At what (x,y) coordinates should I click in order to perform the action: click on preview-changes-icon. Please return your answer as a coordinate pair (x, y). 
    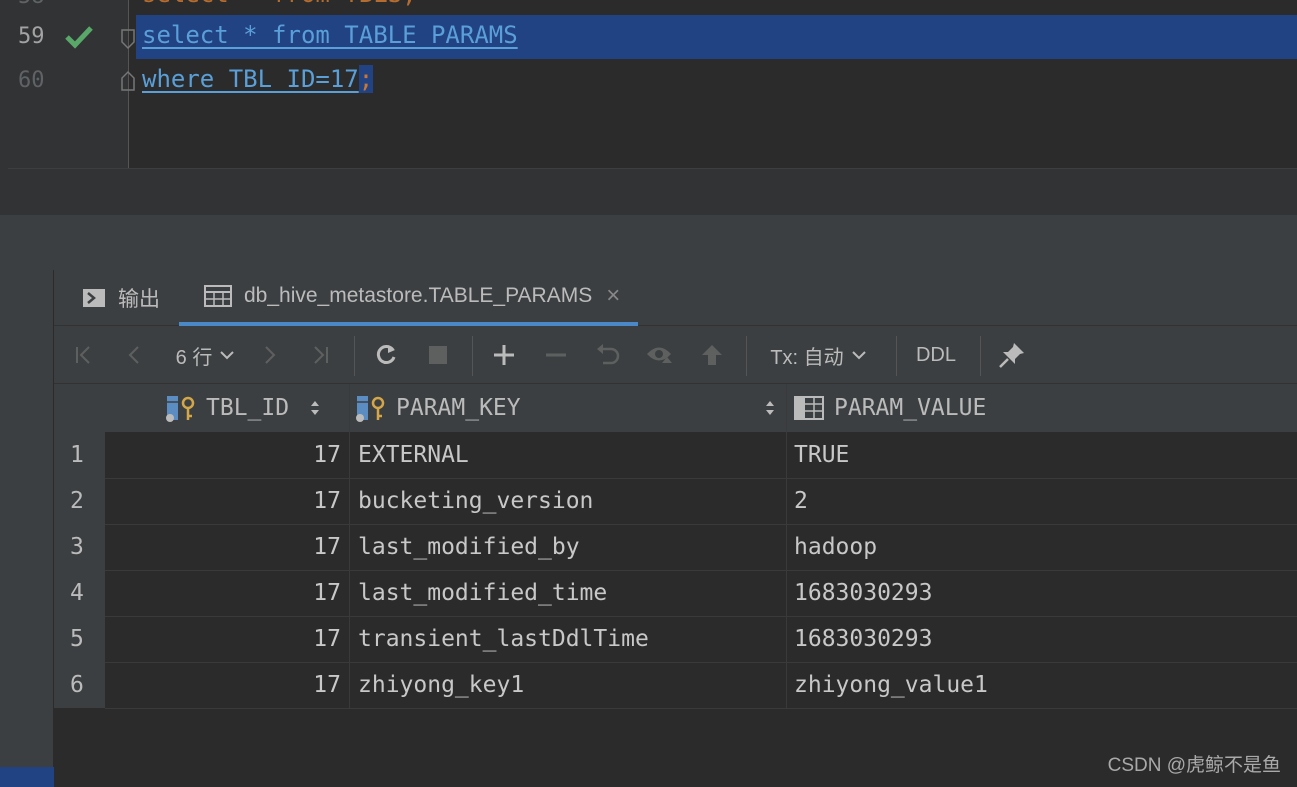
    Looking at the image, I should click on (660, 355).